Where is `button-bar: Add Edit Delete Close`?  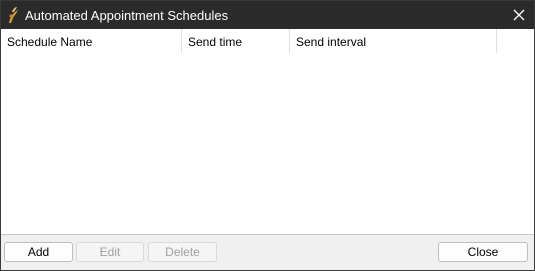 button-bar: Add Edit Delete Close is located at coordinates (267, 252).